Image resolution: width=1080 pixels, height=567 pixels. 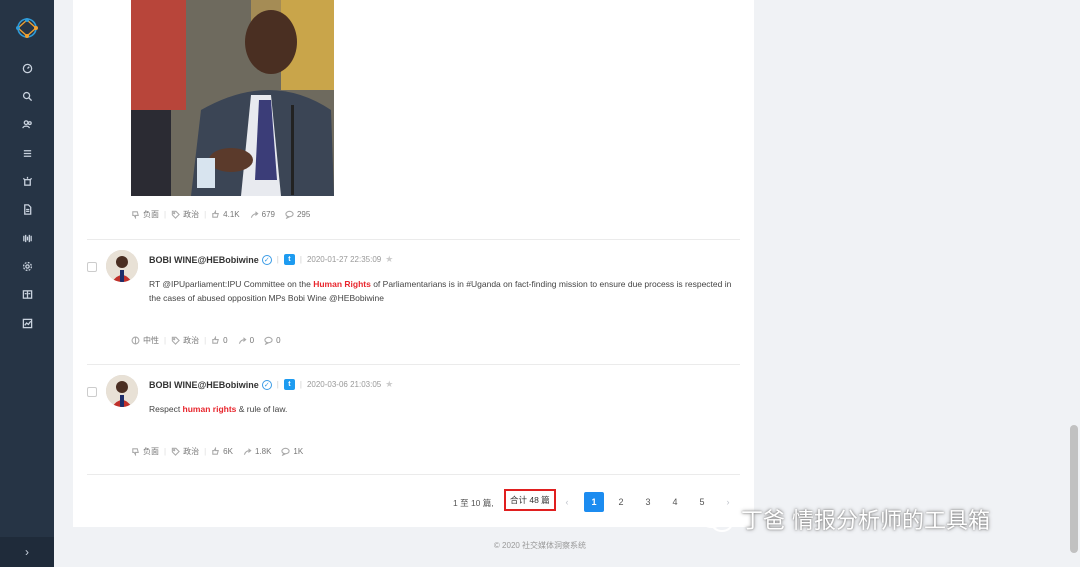 What do you see at coordinates (232, 98) in the screenshot?
I see `post-image` at bounding box center [232, 98].